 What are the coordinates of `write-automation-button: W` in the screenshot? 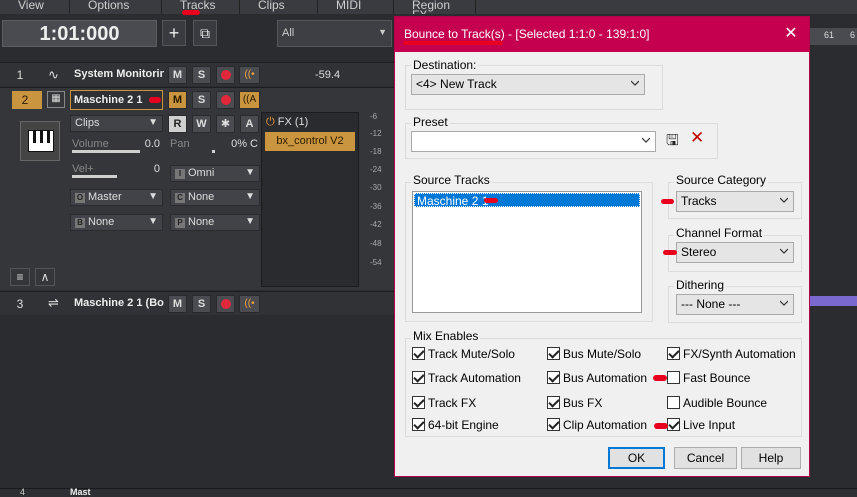 It's located at (201, 124).